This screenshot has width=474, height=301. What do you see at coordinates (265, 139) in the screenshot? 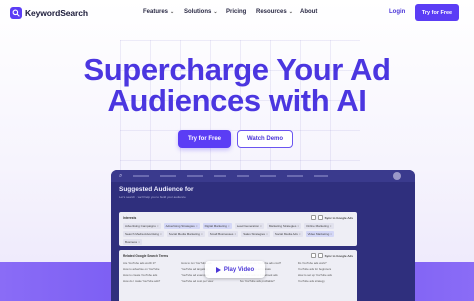
I see `watch-demo-button: Watch Demo` at bounding box center [265, 139].